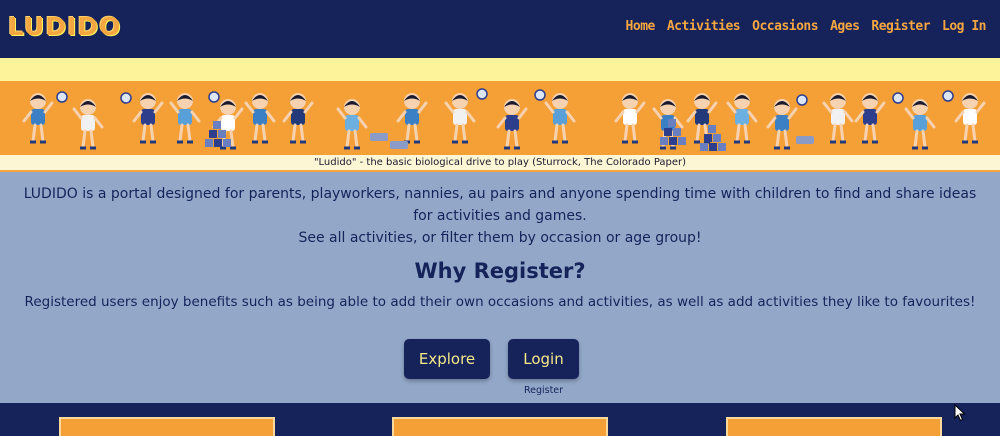 Image resolution: width=1000 pixels, height=436 pixels. What do you see at coordinates (447, 359) in the screenshot?
I see `explore-button: Explore` at bounding box center [447, 359].